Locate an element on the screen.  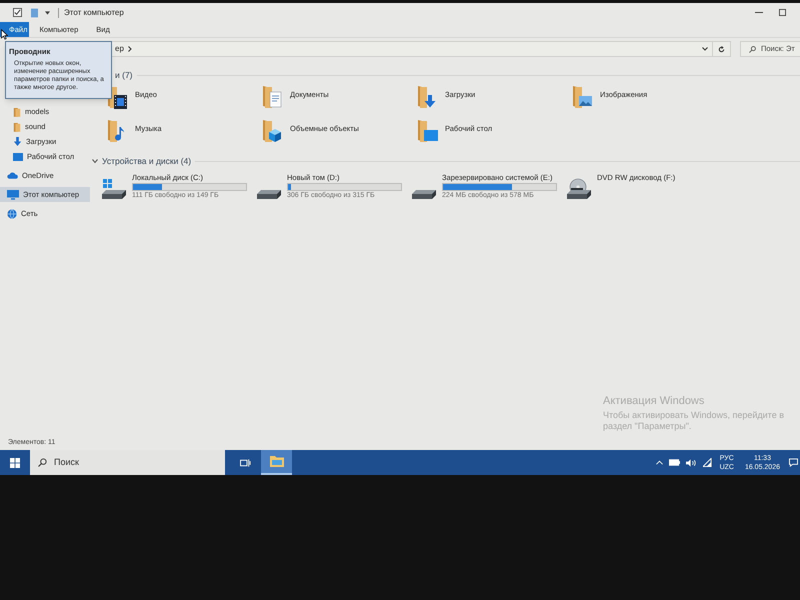
download-arrow-icon is located at coordinates (17, 141).